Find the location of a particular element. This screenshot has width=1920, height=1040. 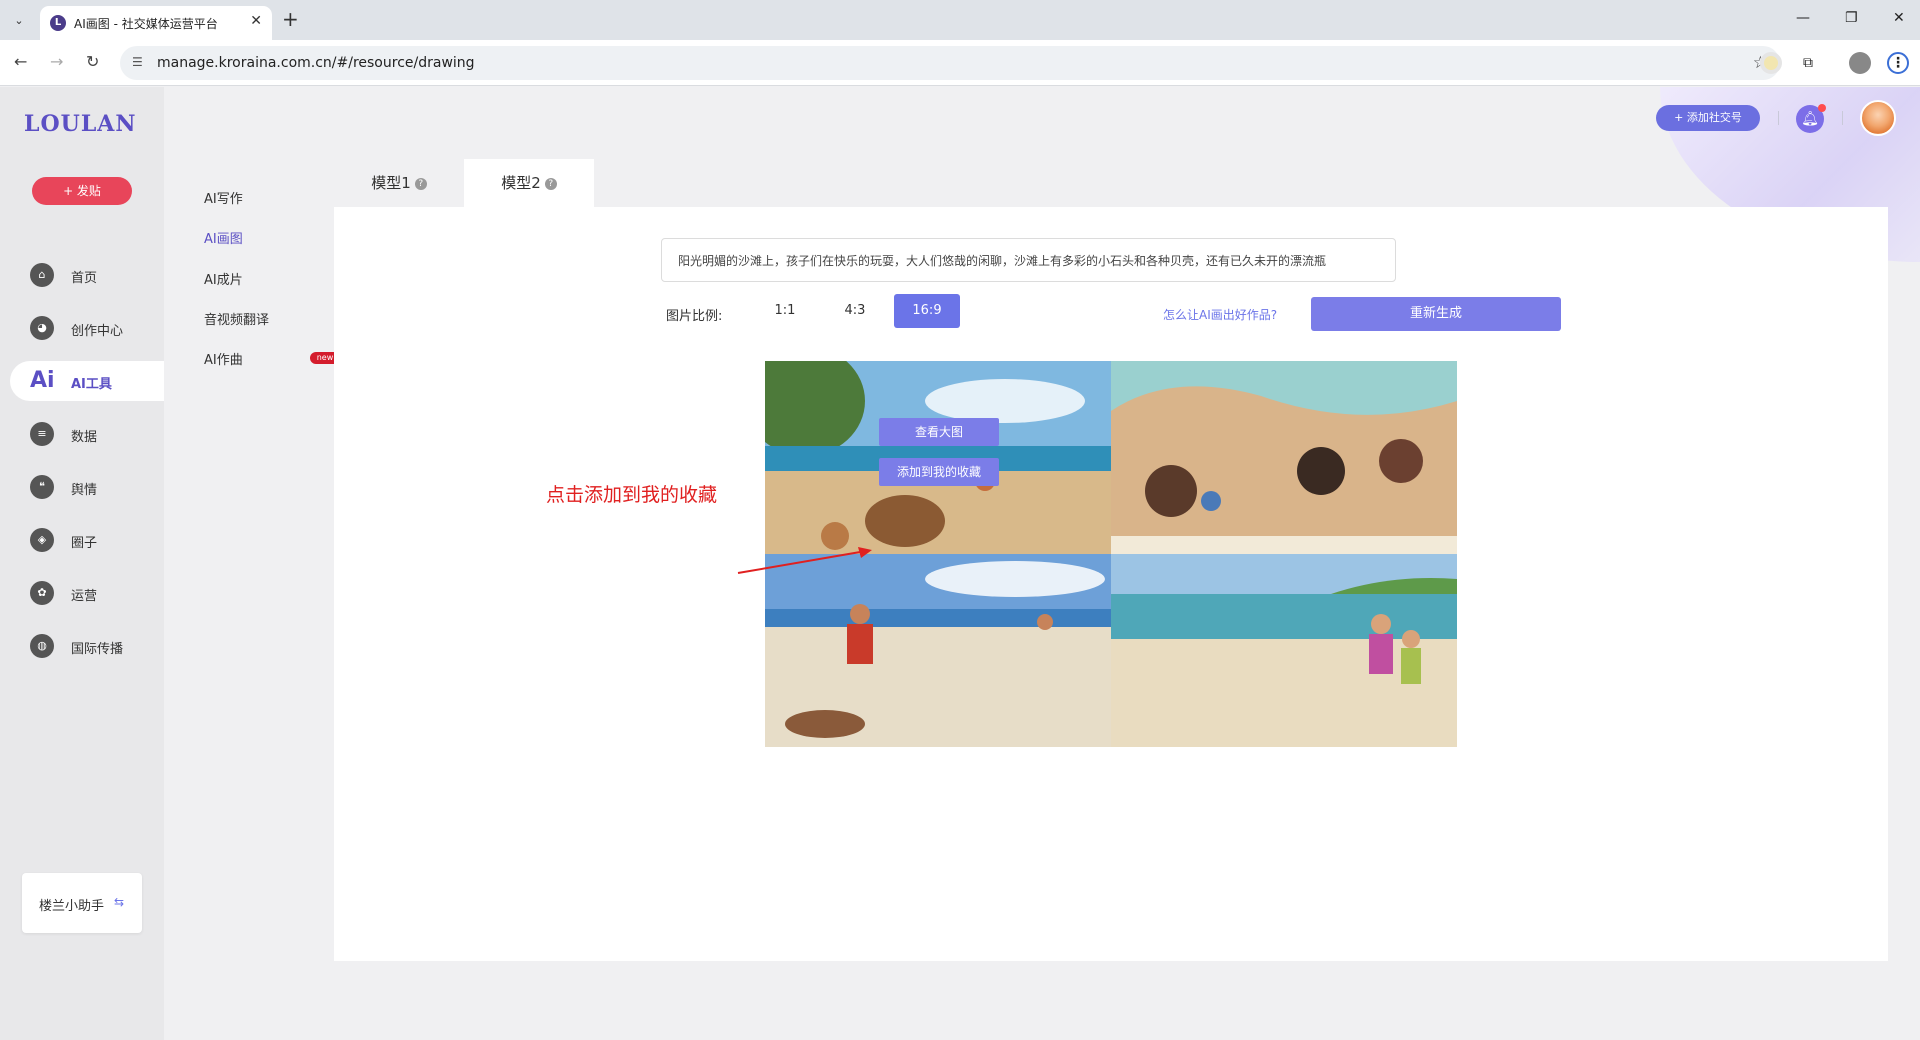

view-large-button: 查看大图 is located at coordinates (939, 432).